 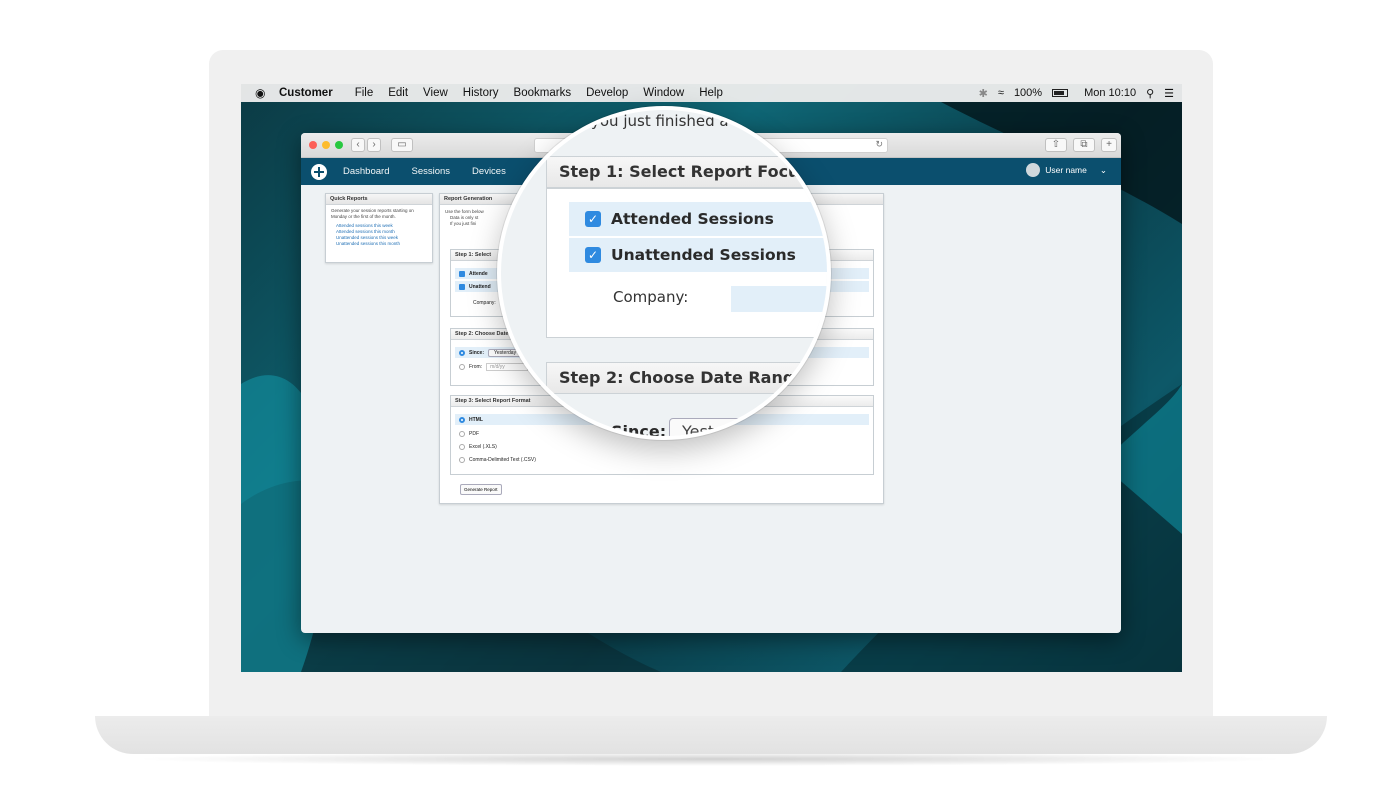 I want to click on nav-sessions: Sessions, so click(x=430, y=171).